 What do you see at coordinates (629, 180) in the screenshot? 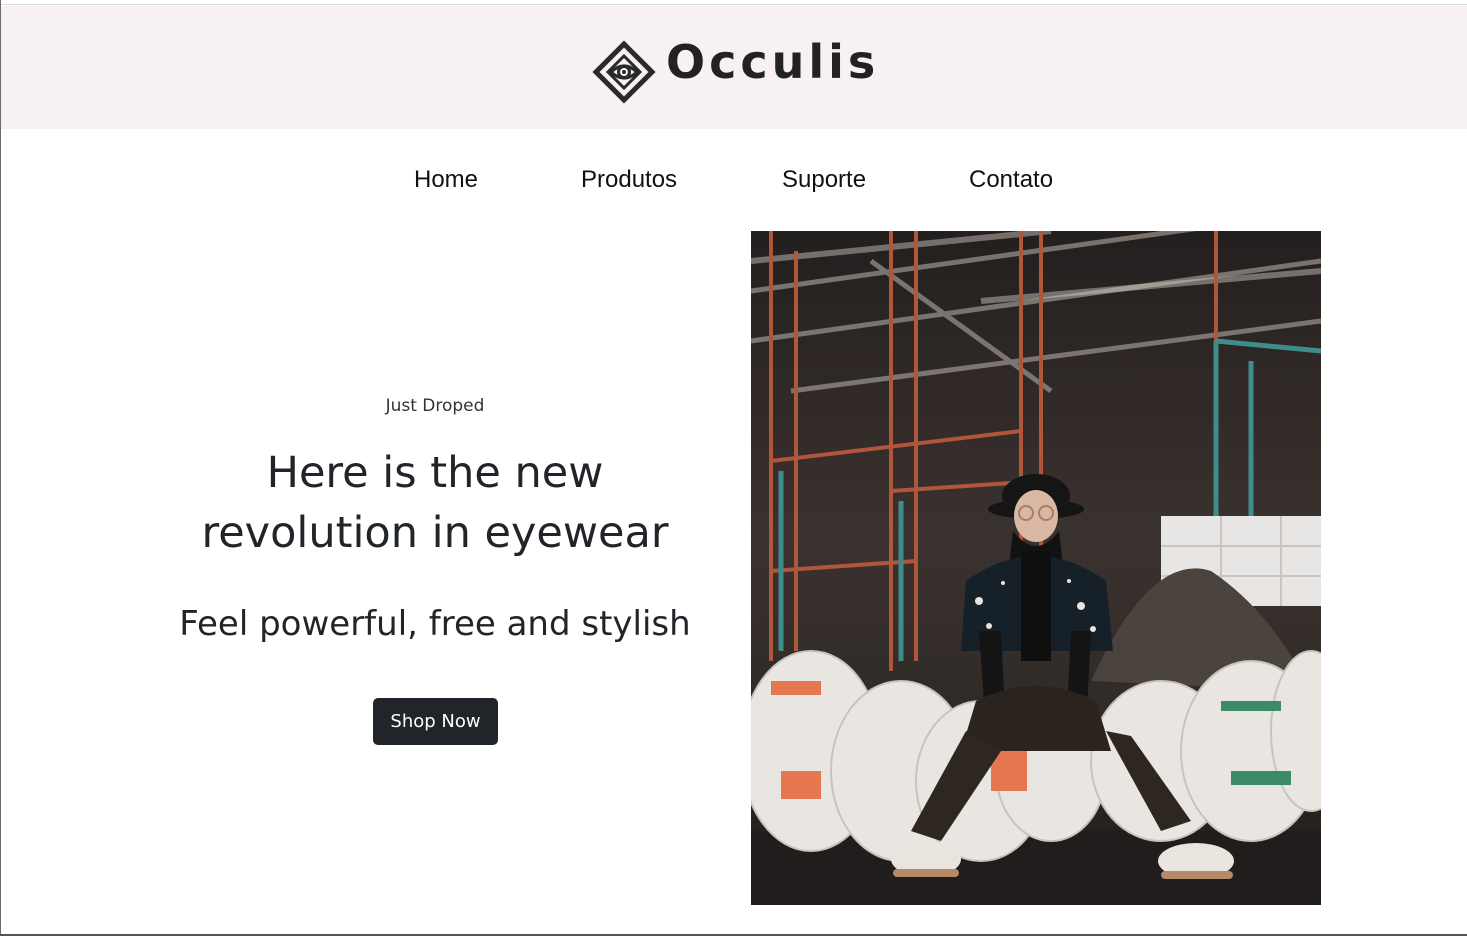
I see `nav-item-produtos: Produtos` at bounding box center [629, 180].